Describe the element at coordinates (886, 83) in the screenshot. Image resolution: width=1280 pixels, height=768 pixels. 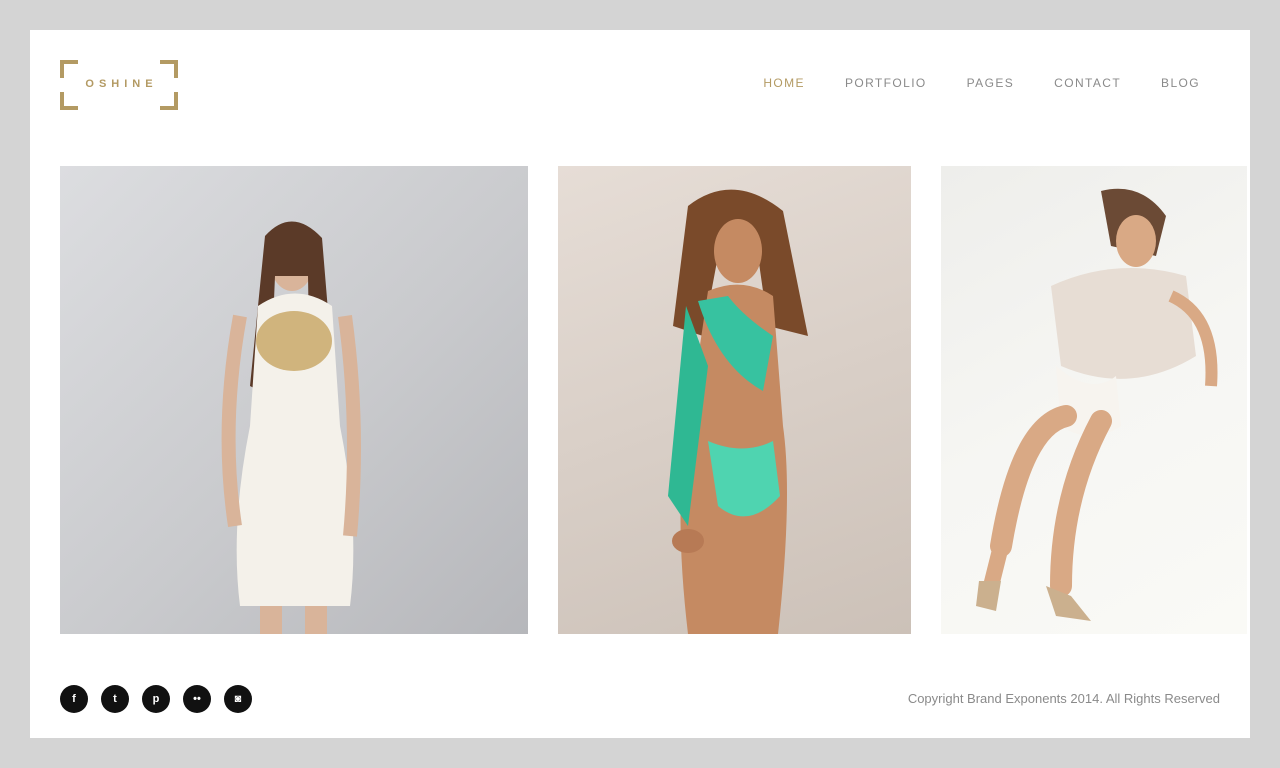
I see `nav-item-portfolio: PORTFOLIO` at that location.